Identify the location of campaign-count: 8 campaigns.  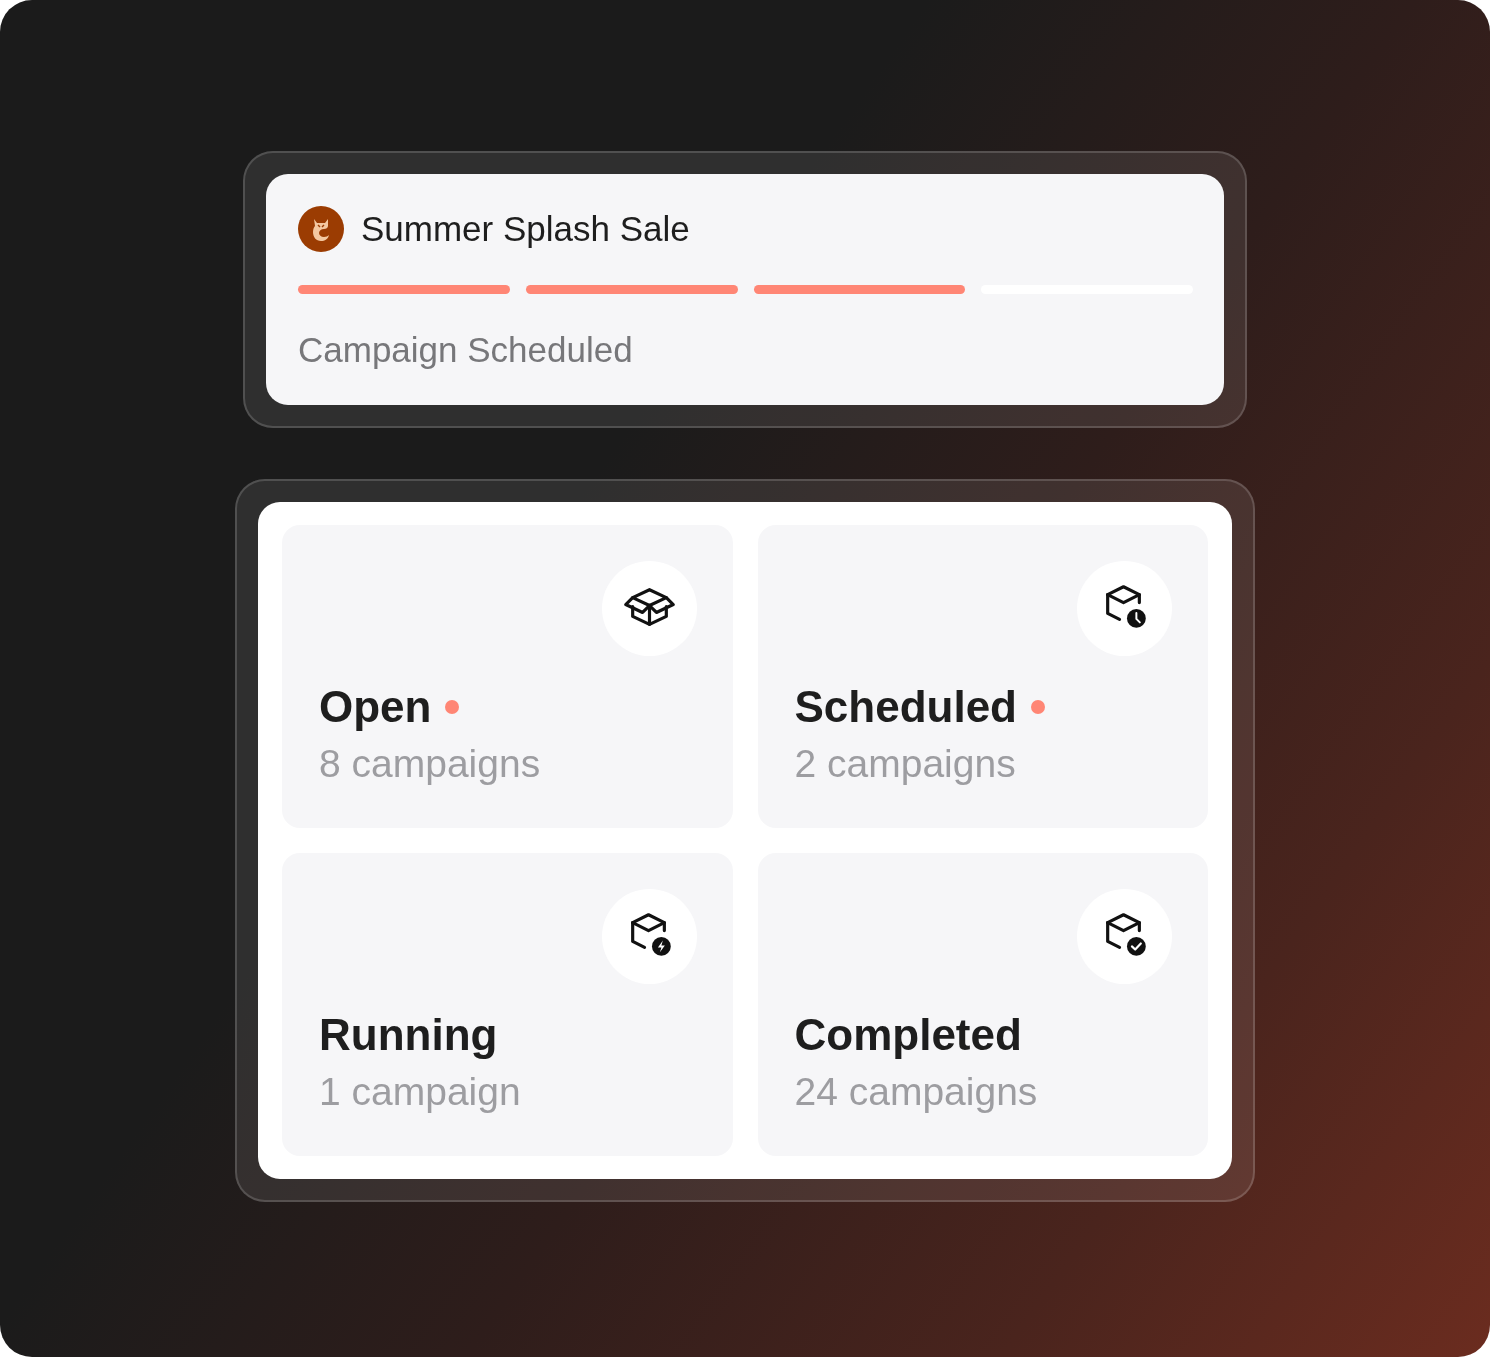
(430, 764).